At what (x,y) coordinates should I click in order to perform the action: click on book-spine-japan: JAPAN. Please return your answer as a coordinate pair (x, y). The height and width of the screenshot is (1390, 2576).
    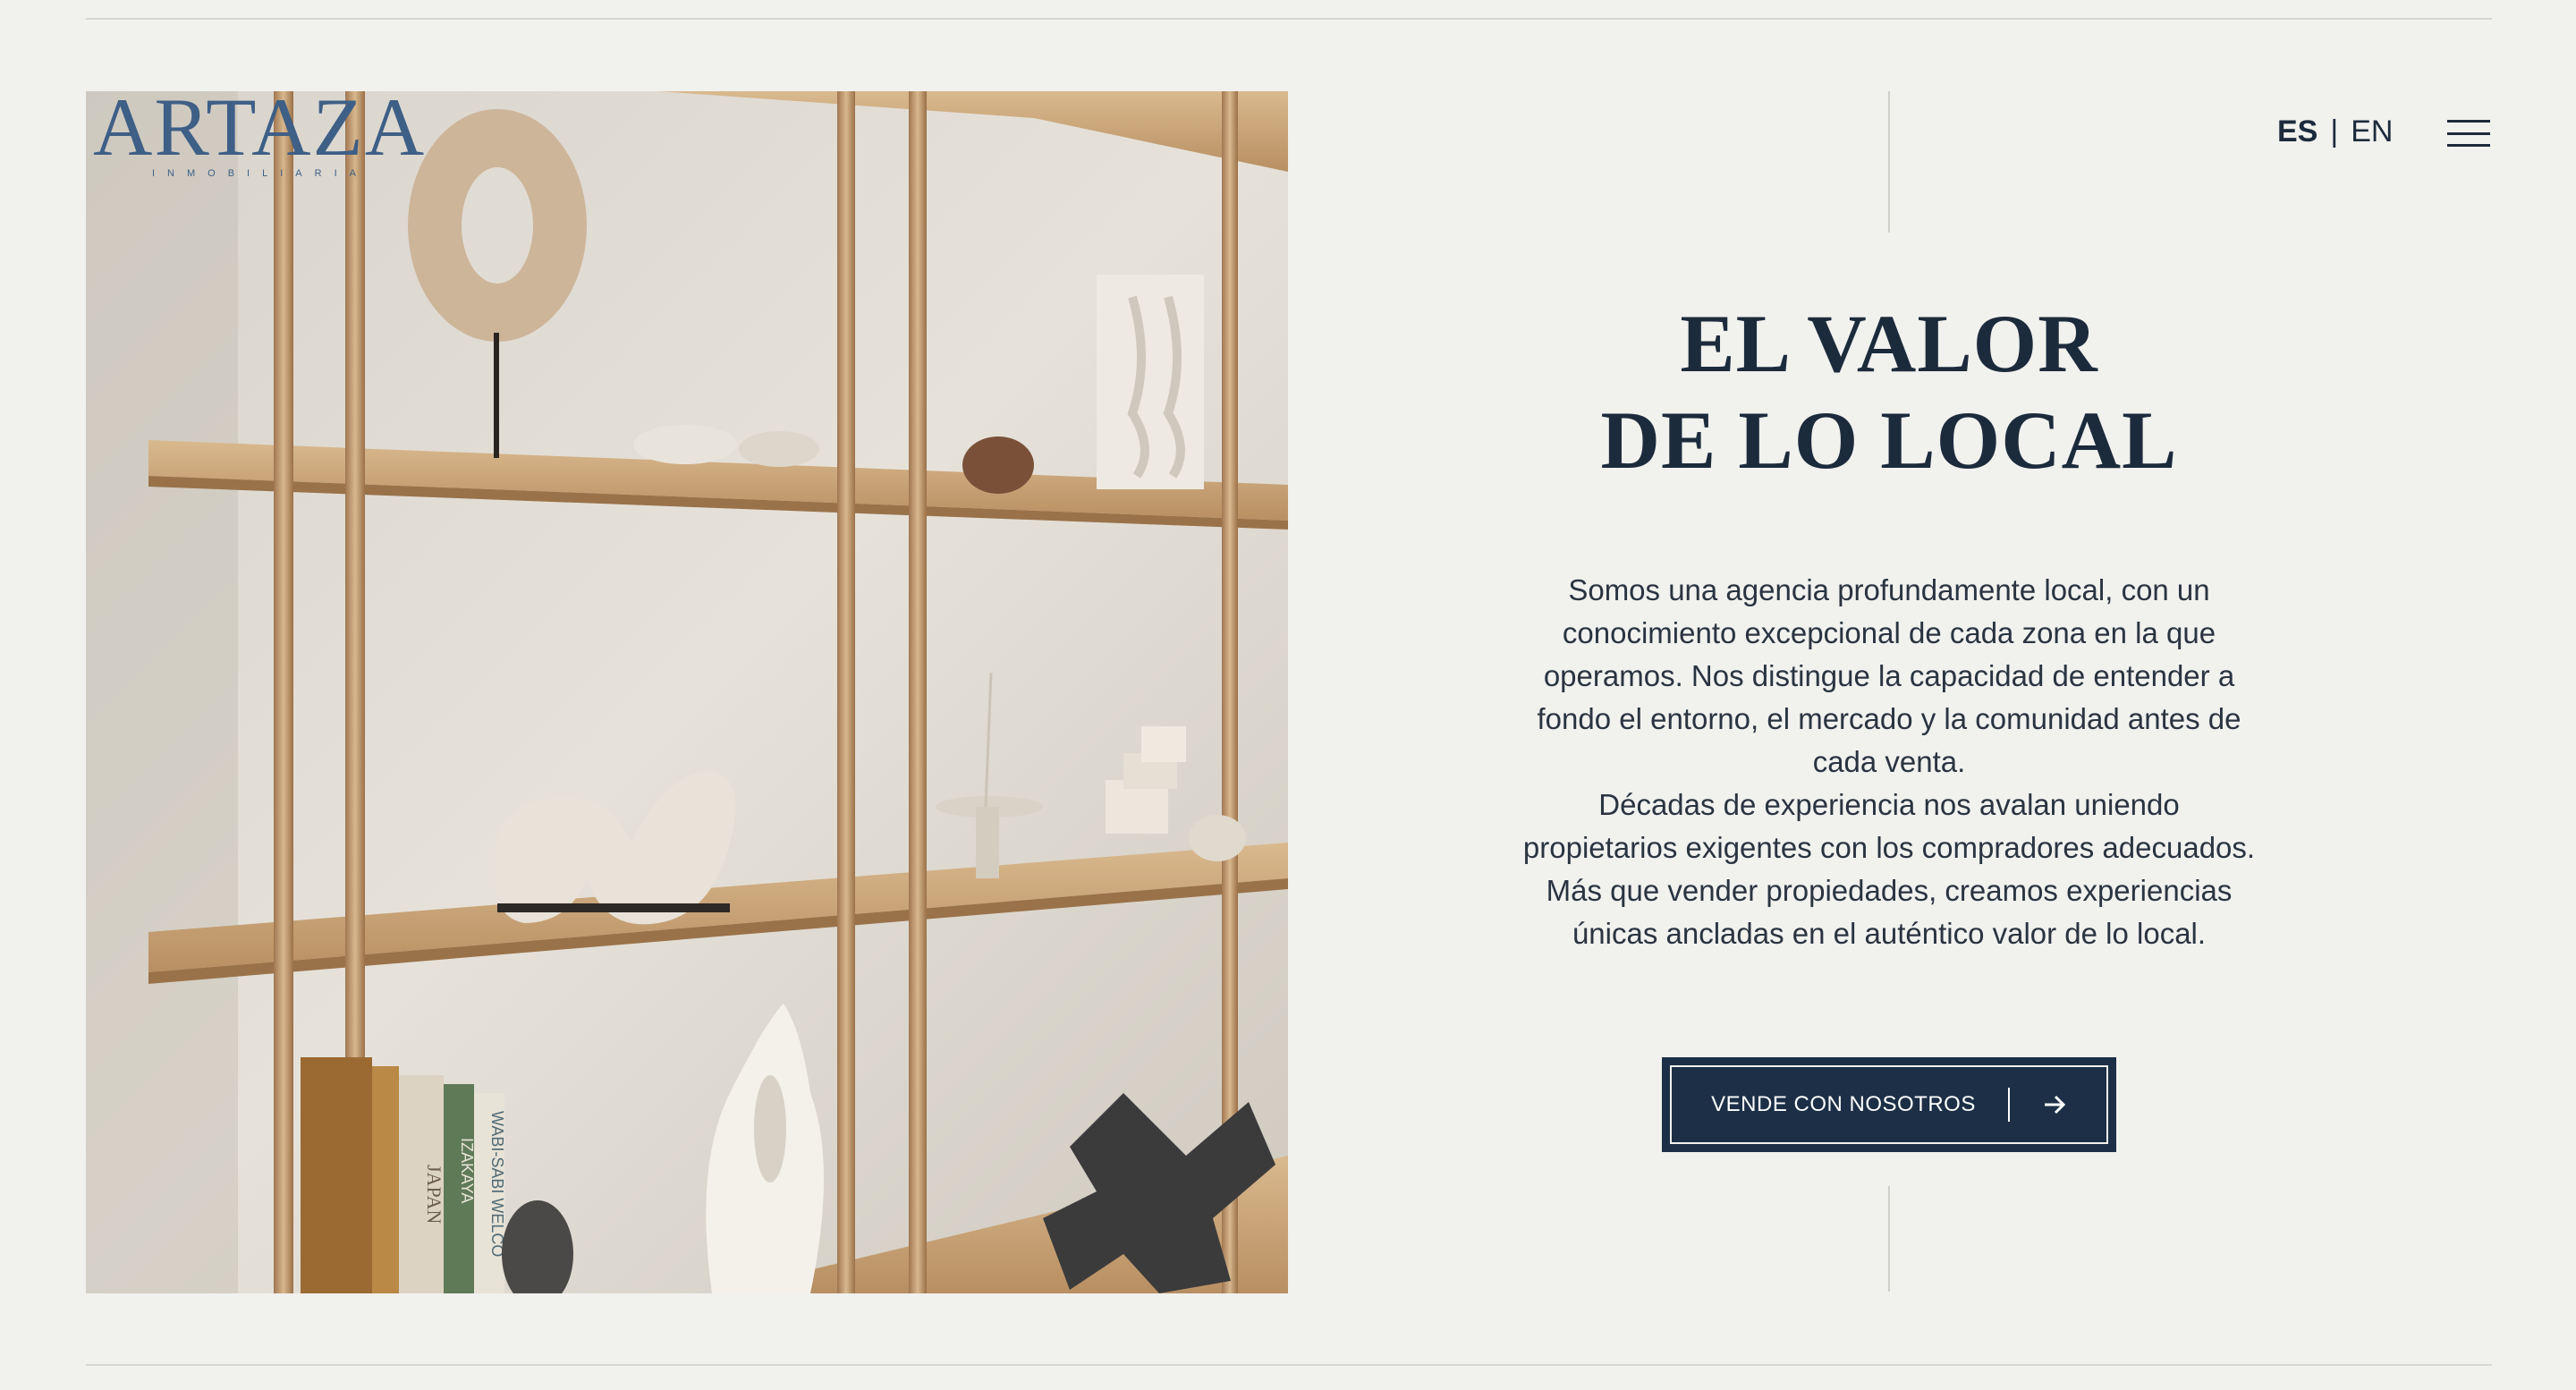
    Looking at the image, I should click on (434, 1195).